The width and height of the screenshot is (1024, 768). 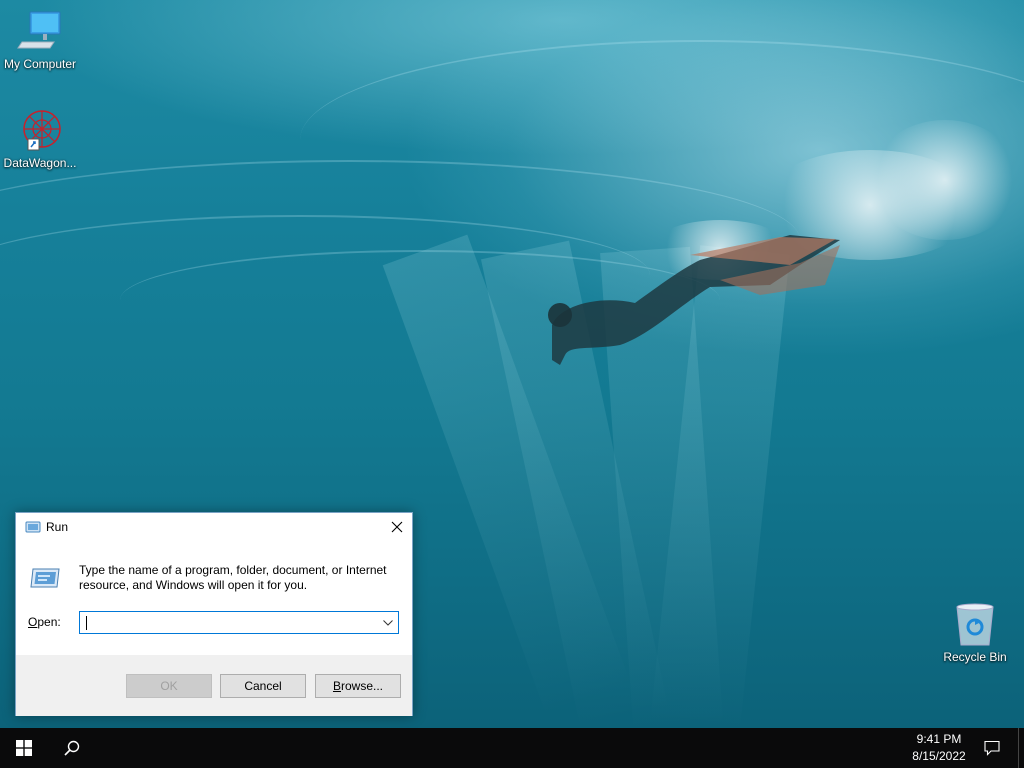 What do you see at coordinates (512, 748) in the screenshot?
I see `taskbar: 9:41 PM 8/15/2022` at bounding box center [512, 748].